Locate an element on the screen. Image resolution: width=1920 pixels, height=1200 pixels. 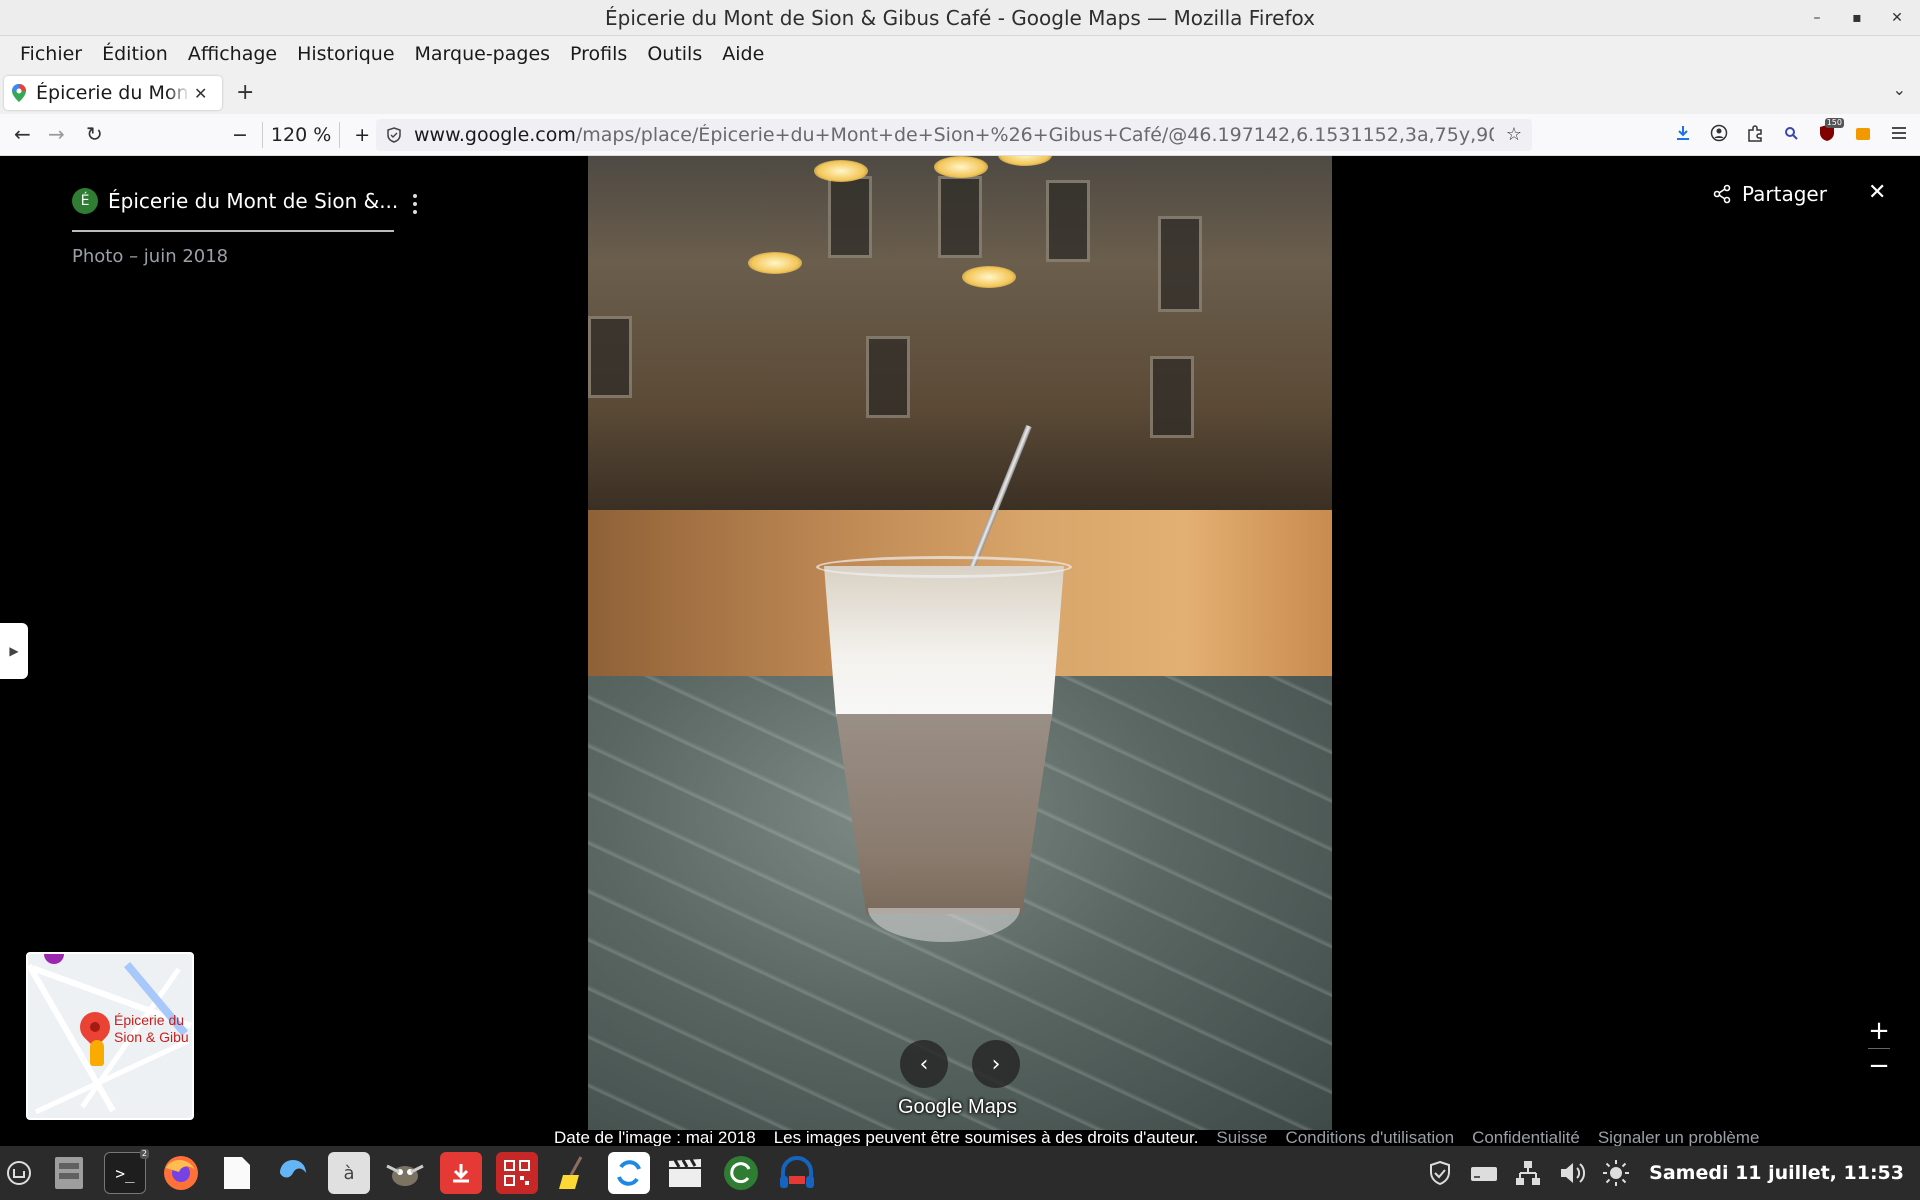
photo-coffee-glass is located at coordinates (944, 746).